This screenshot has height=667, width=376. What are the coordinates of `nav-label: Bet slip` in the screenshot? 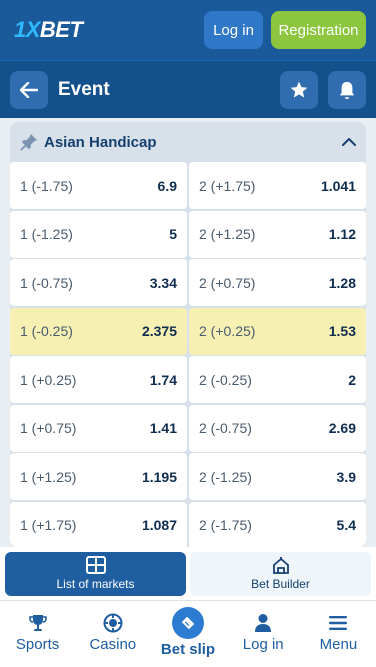 It's located at (188, 649).